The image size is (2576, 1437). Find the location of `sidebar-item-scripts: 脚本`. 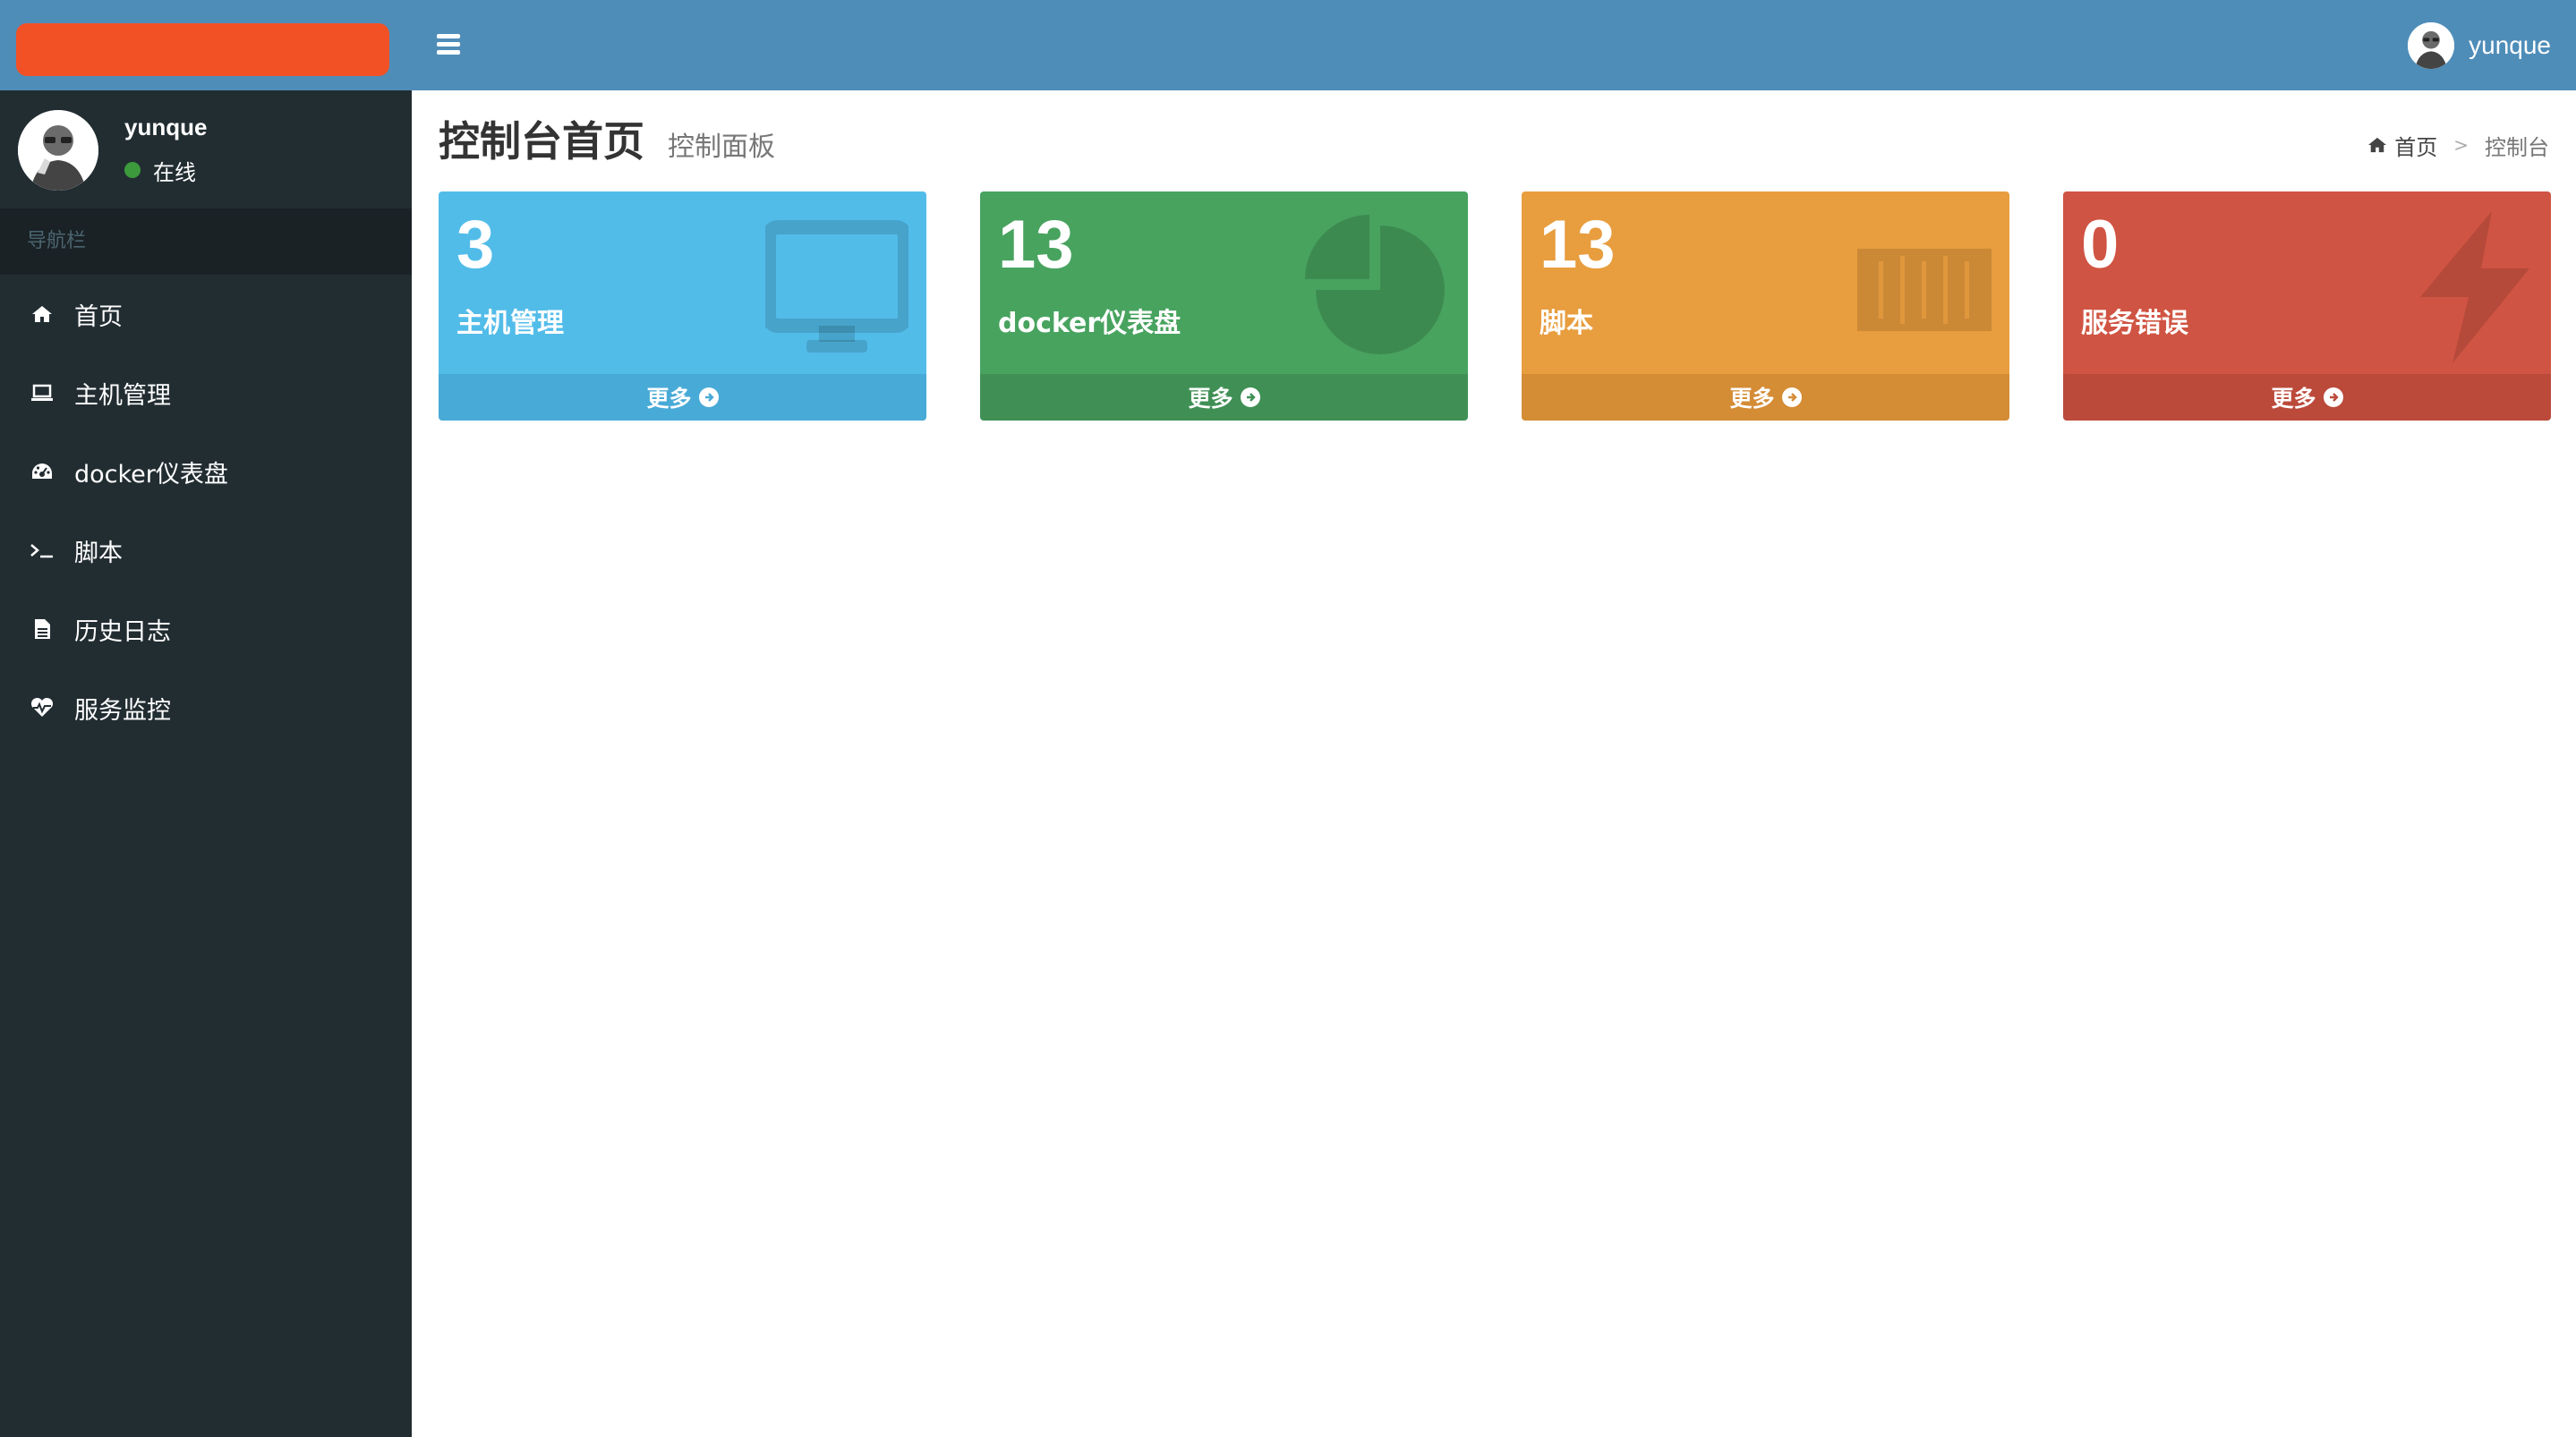

sidebar-item-scripts: 脚本 is located at coordinates (206, 550).